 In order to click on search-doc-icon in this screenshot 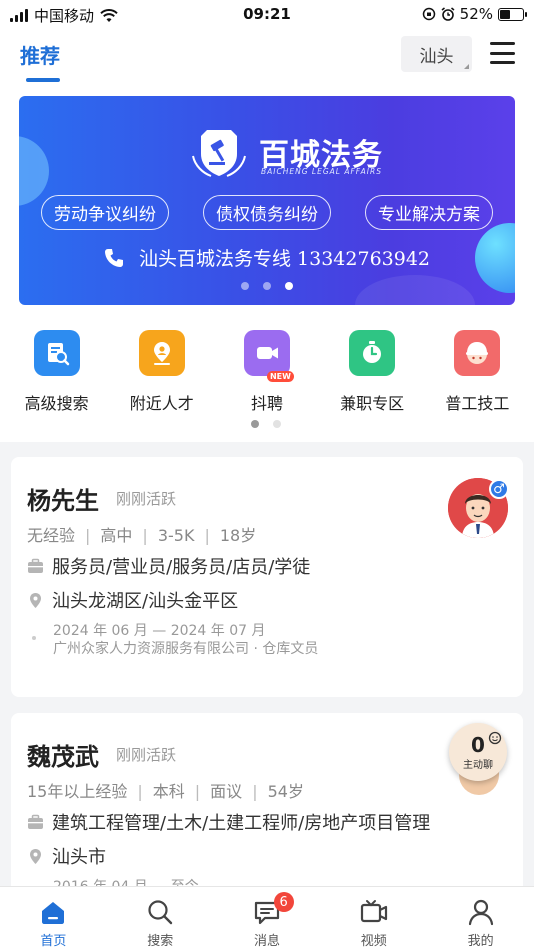, I will do `click(56, 353)`.